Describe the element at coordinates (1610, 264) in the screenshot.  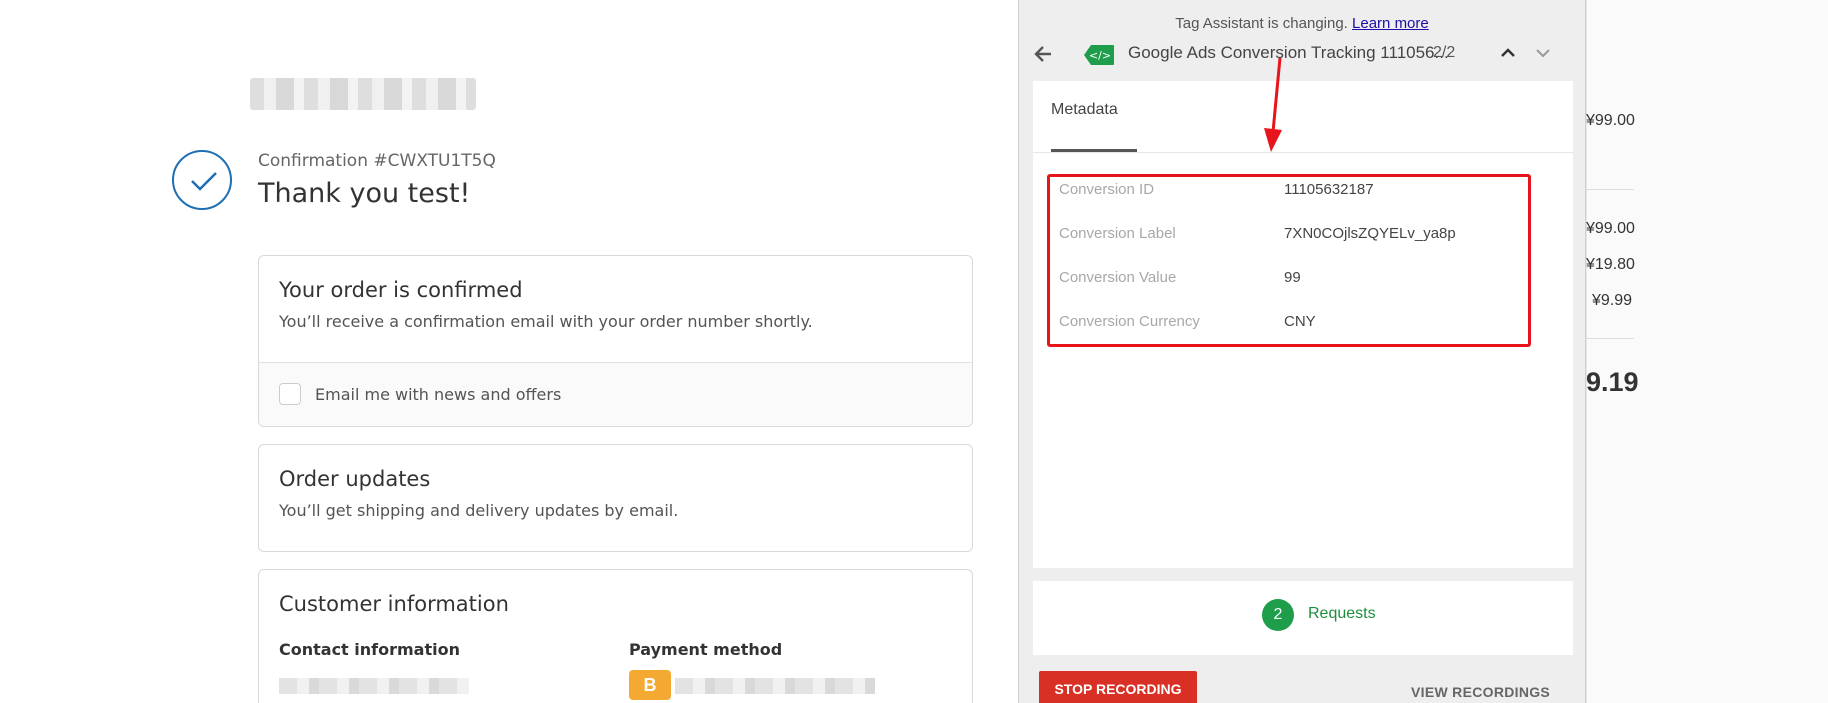
I see `summary-shipping: ¥19.80` at that location.